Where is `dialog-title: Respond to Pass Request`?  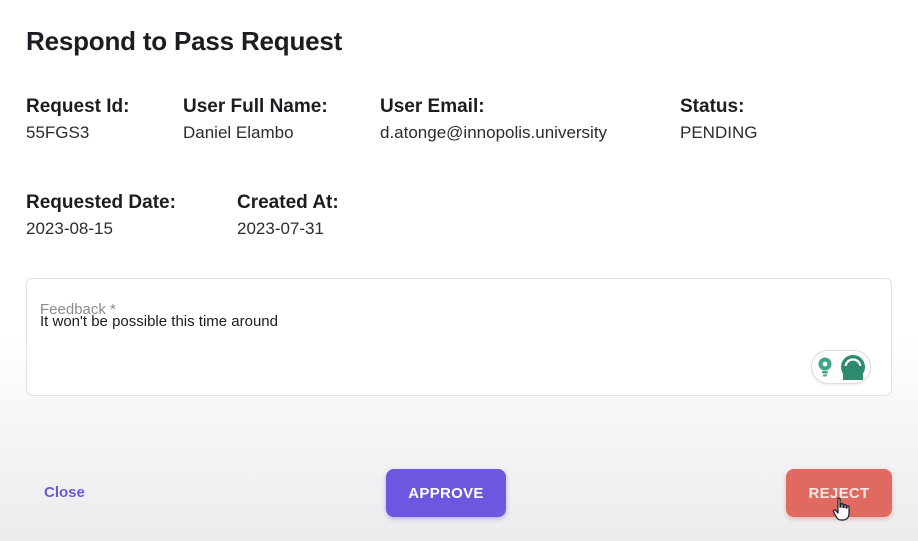
dialog-title: Respond to Pass Request is located at coordinates (184, 41).